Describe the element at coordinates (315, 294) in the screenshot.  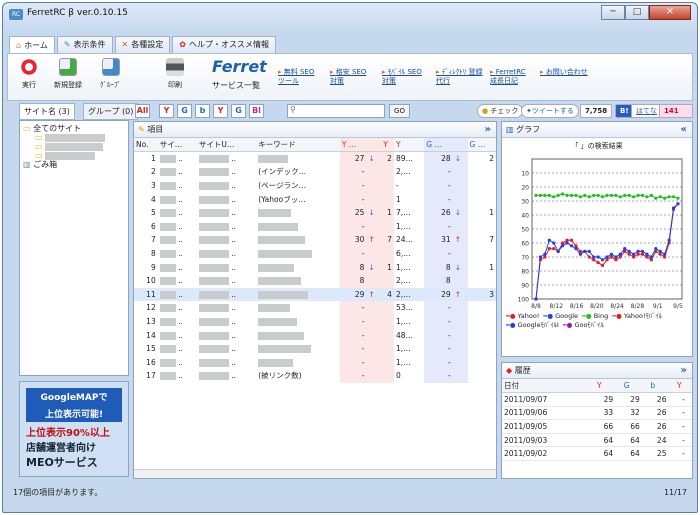
I see `table-row: 11 .. .. 29 ↑ 4 2,… 29 ↑ 3` at that location.